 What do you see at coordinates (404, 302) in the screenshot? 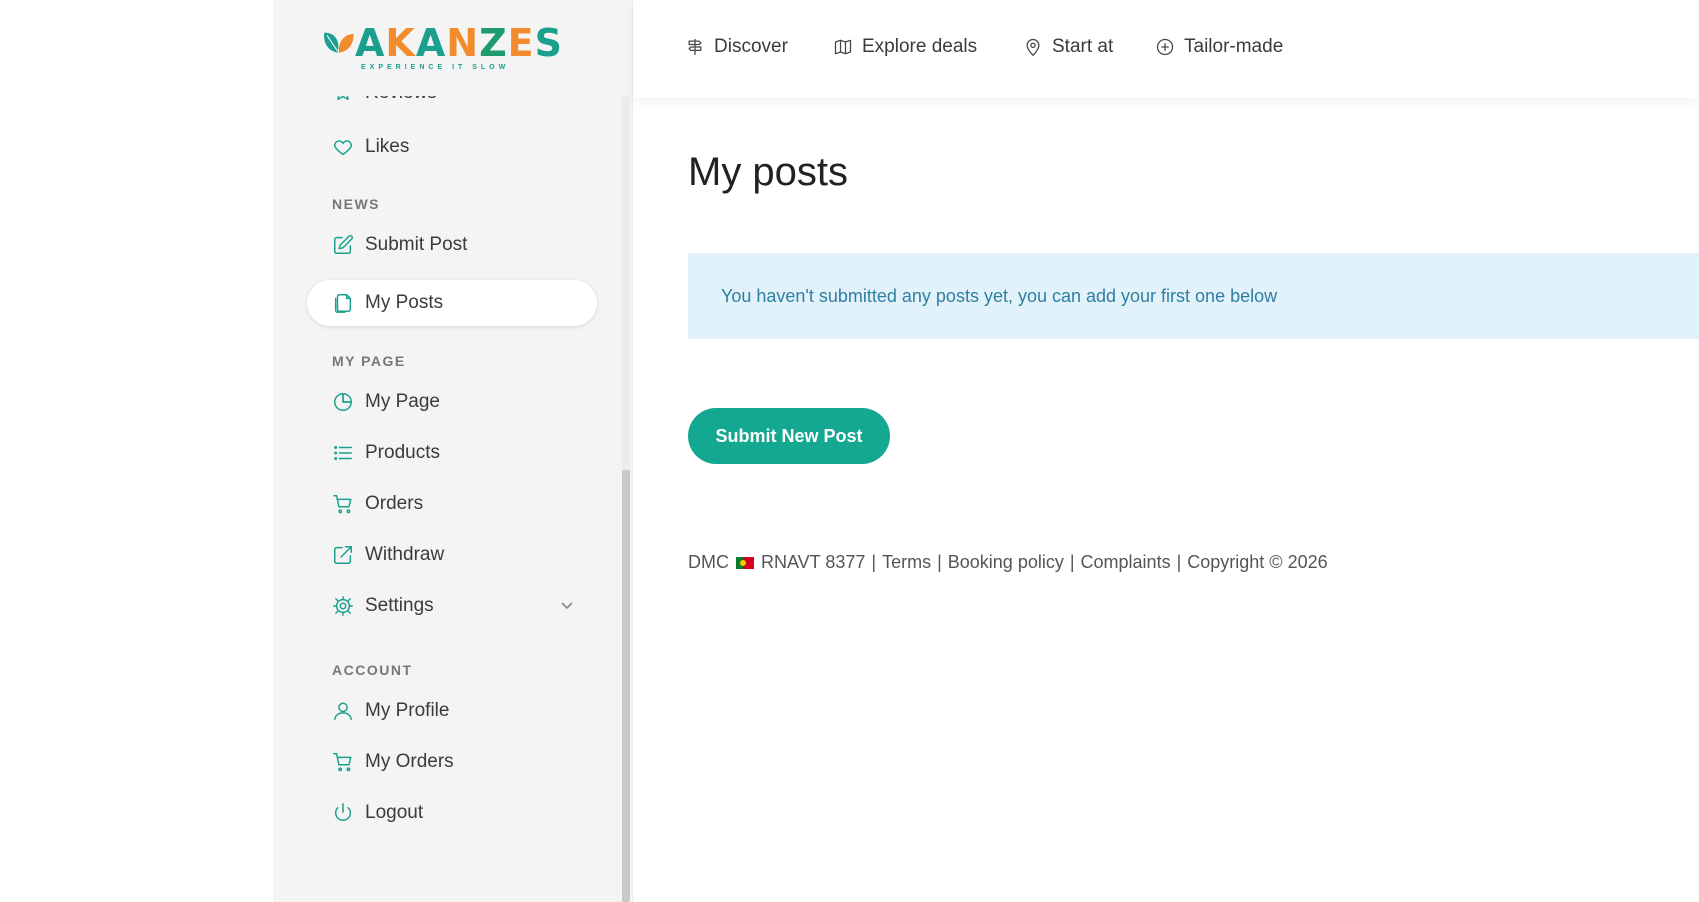
I see `sidebar-item-label: My Posts` at bounding box center [404, 302].